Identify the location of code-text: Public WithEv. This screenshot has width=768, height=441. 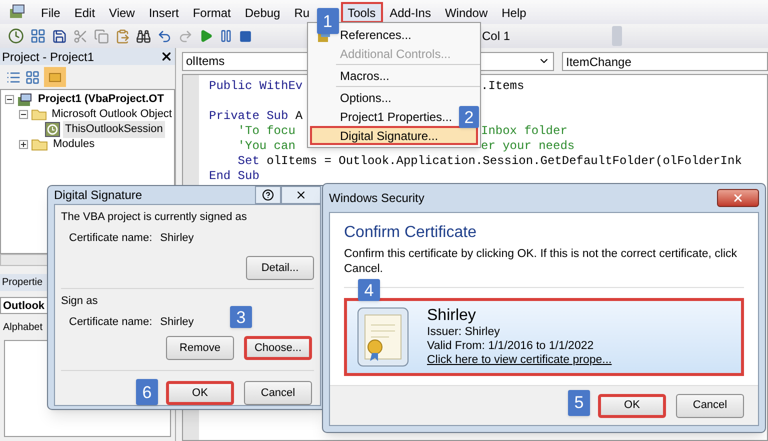
(256, 86).